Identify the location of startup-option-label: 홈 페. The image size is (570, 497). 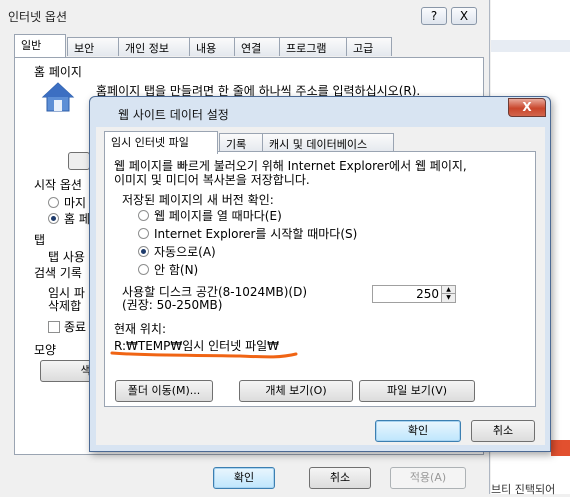
(77, 219).